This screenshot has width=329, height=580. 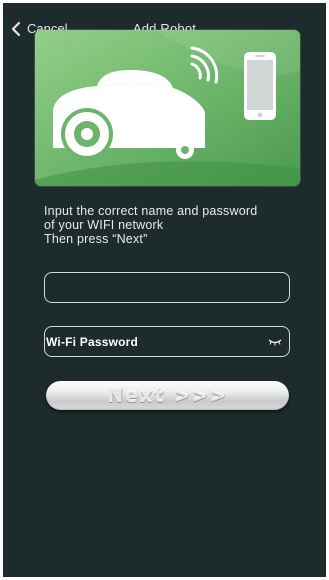 What do you see at coordinates (275, 342) in the screenshot?
I see `eye-closed-icon` at bounding box center [275, 342].